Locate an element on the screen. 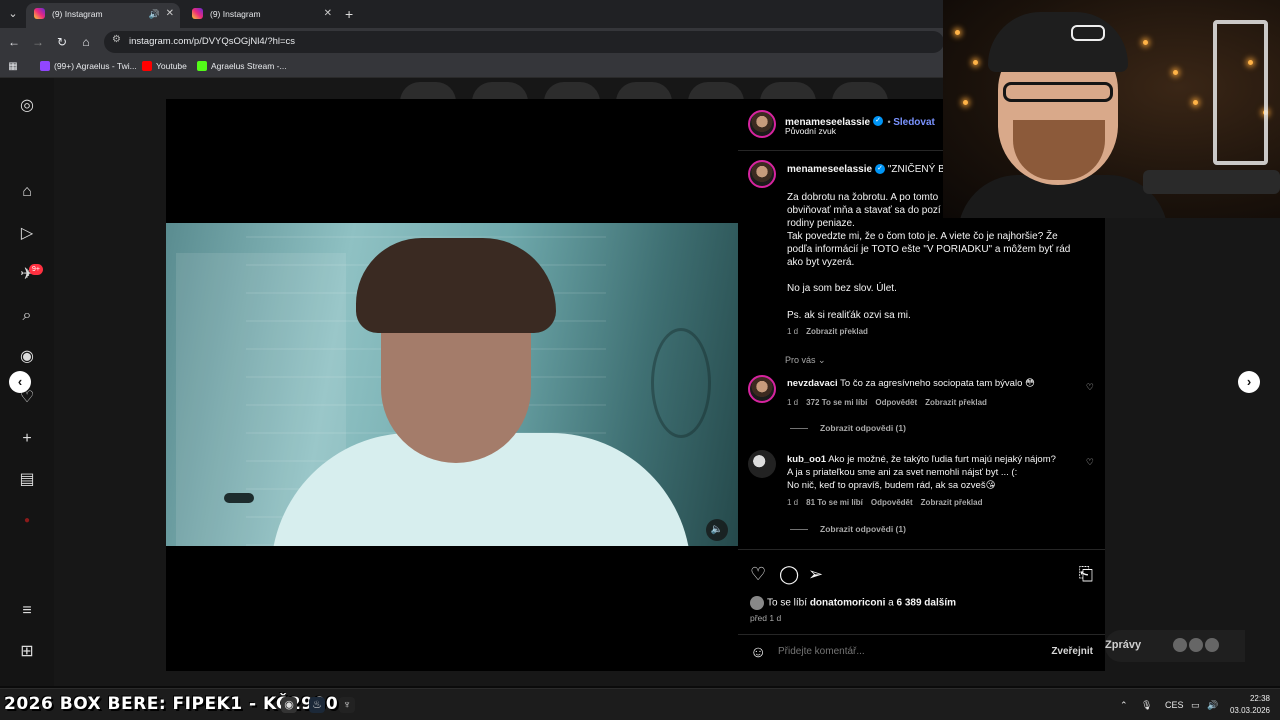 The width and height of the screenshot is (1280, 720). original-audio-link: Původní zvuk is located at coordinates (810, 131).